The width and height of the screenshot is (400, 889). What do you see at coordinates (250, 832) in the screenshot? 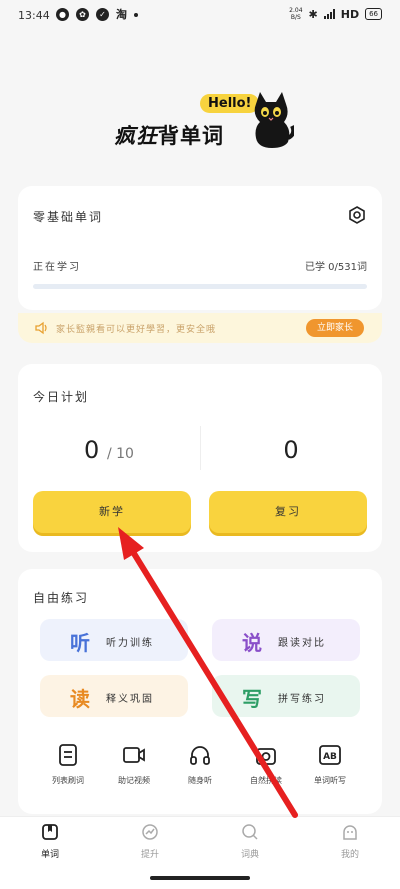
I see `search-icon` at bounding box center [250, 832].